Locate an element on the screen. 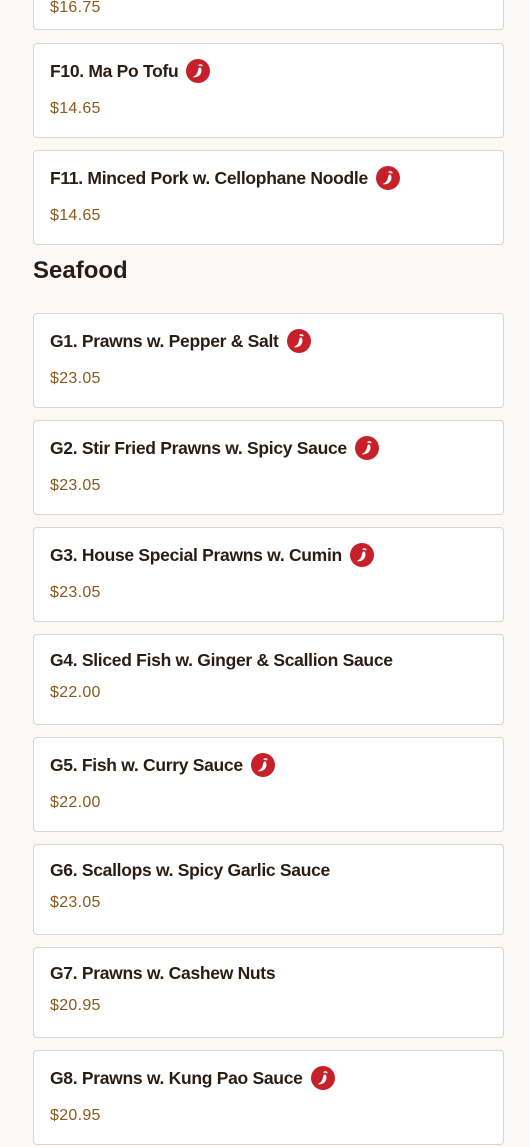 The image size is (530, 1147). menu-item-card: G3. House Special Prawns w. Cumin $23.05 is located at coordinates (268, 574).